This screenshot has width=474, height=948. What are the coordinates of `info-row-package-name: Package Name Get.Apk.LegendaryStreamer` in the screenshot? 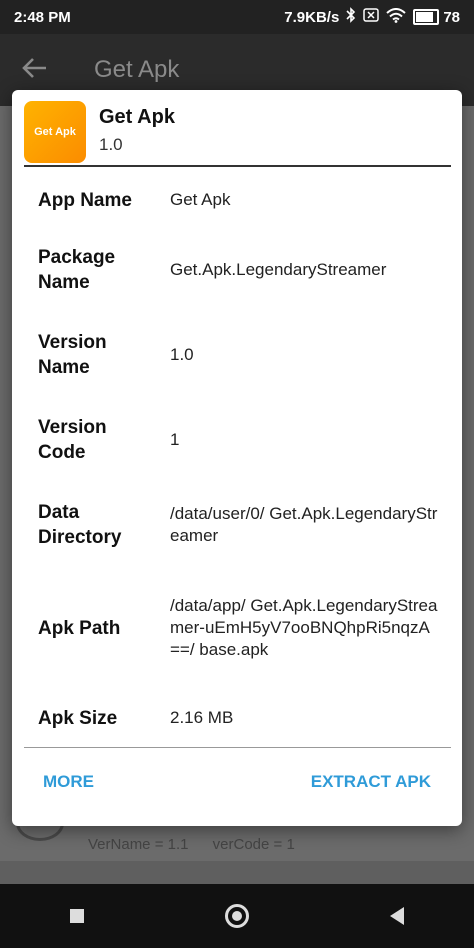 It's located at (243, 270).